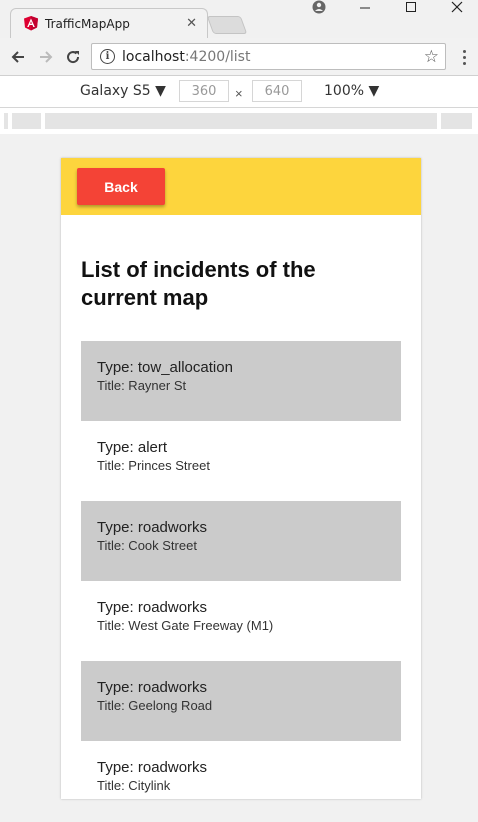 This screenshot has width=478, height=822. What do you see at coordinates (185, 625) in the screenshot?
I see `incident-title: Title: West Gate Freeway (M1)` at bounding box center [185, 625].